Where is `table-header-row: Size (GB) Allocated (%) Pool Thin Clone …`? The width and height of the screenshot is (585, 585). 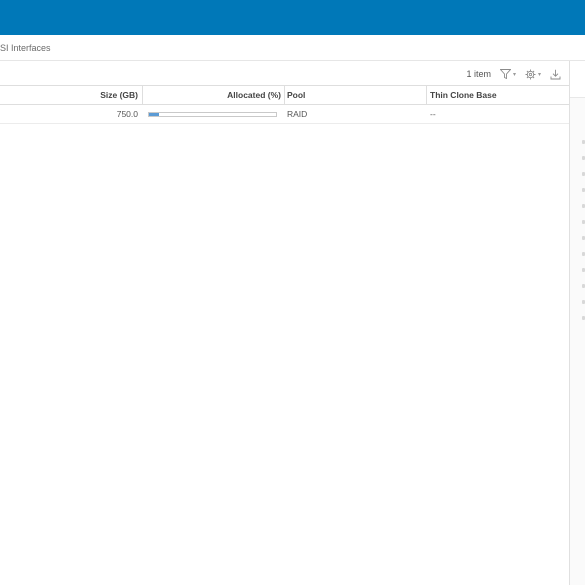 table-header-row: Size (GB) Allocated (%) Pool Thin Clone … is located at coordinates (284, 95).